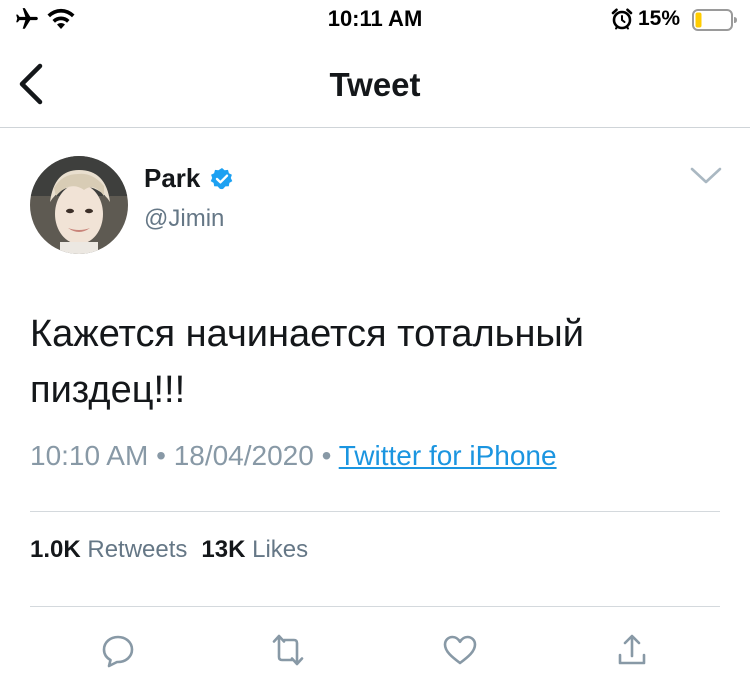 The image size is (750, 696). I want to click on tweet-text-line: Кажется начинается тотальный, so click(307, 334).